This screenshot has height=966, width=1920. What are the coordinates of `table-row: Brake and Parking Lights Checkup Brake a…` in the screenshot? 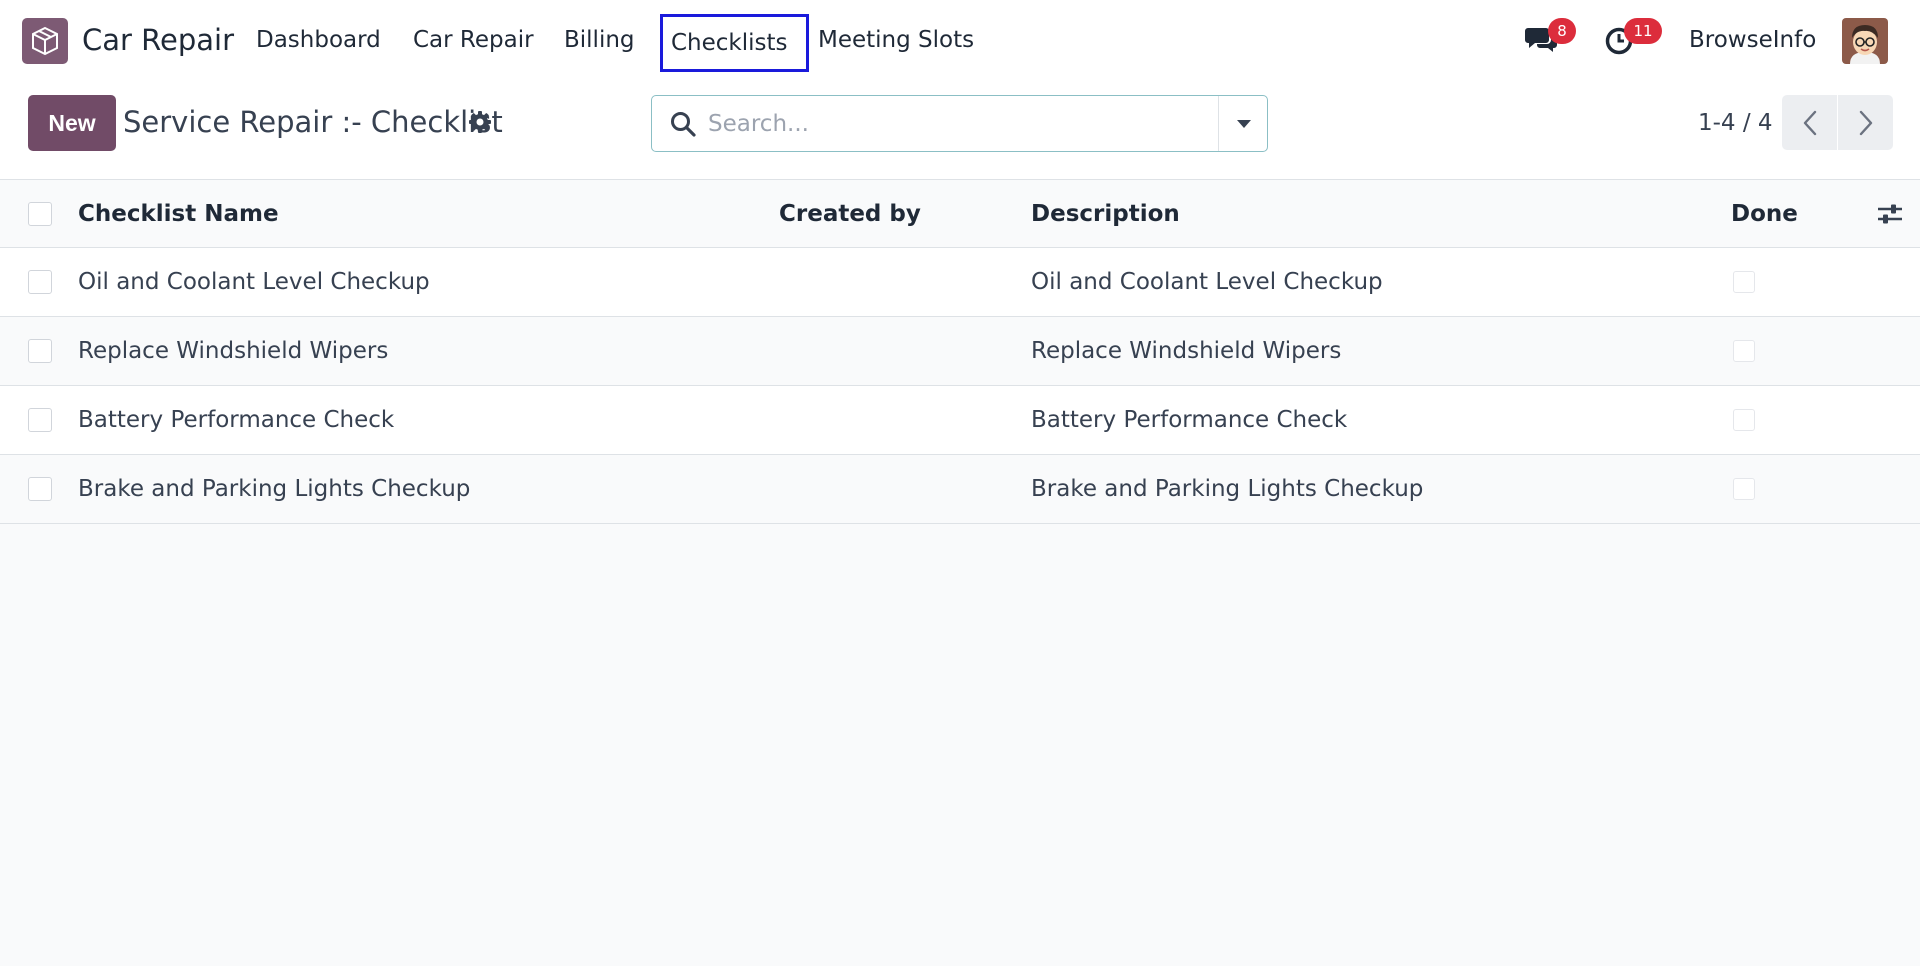 It's located at (960, 489).